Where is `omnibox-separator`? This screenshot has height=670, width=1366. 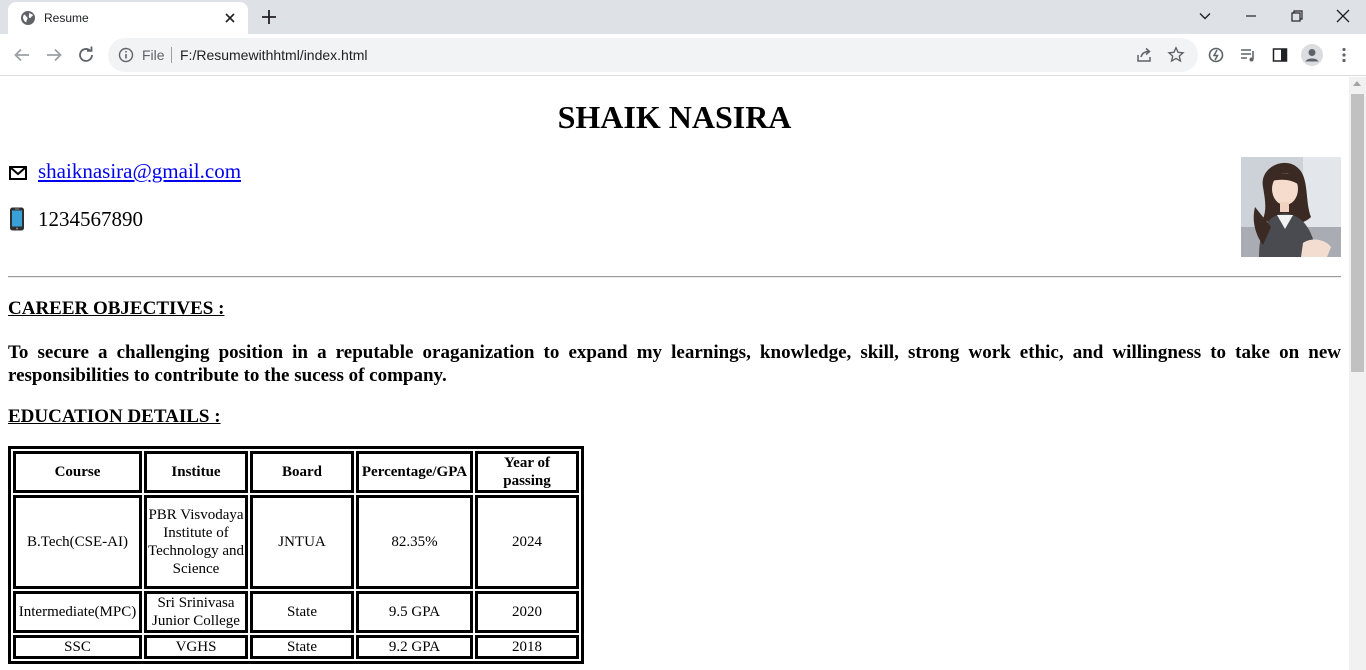
omnibox-separator is located at coordinates (171, 55).